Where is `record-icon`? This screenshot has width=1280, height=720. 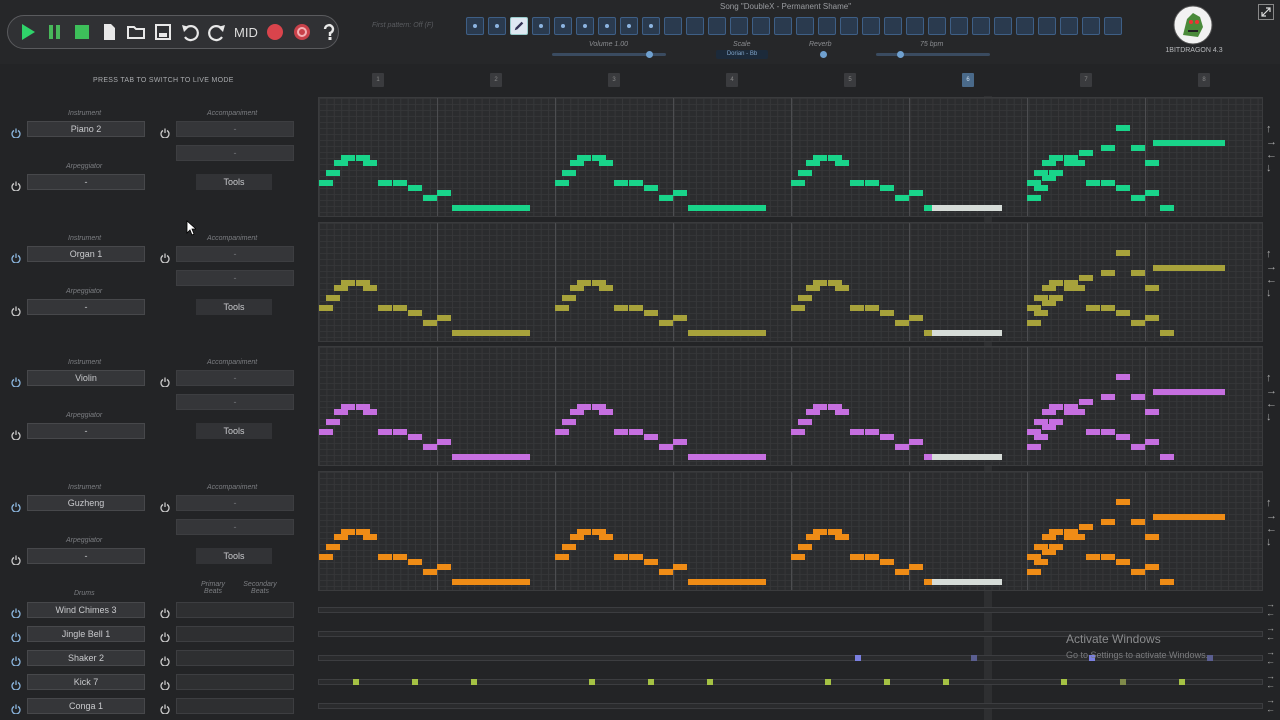 record-icon is located at coordinates (275, 32).